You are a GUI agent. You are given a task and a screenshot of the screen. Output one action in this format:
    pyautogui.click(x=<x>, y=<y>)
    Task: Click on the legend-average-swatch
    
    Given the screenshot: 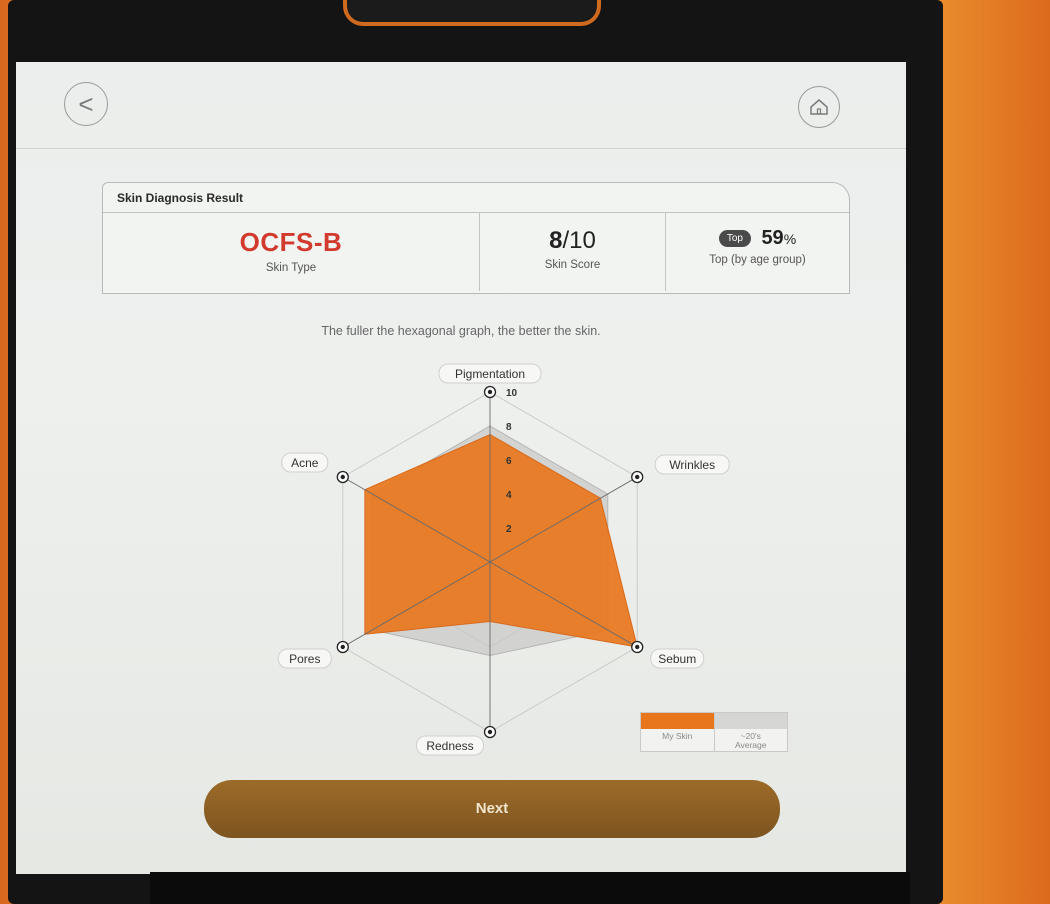 What is the action you would take?
    pyautogui.click(x=750, y=721)
    